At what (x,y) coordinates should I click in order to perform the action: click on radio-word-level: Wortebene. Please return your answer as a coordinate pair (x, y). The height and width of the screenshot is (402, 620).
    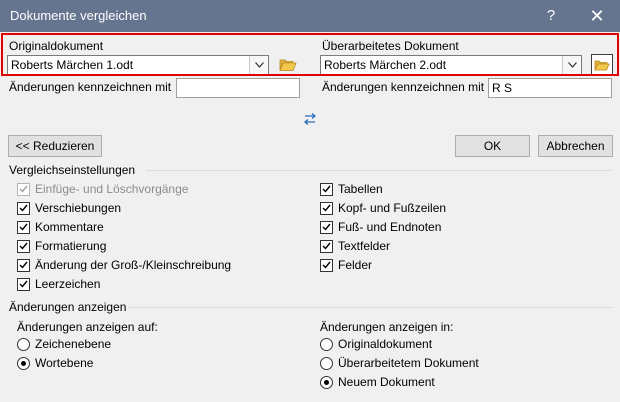
    Looking at the image, I should click on (55, 363).